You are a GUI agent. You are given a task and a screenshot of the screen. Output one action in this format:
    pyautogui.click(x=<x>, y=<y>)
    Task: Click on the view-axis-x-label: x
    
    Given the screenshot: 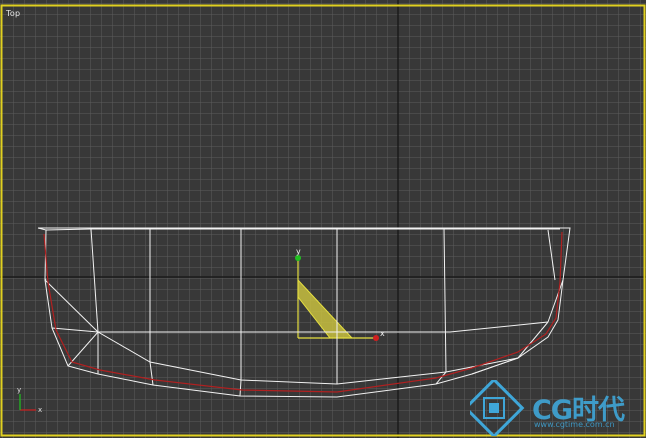 What is the action you would take?
    pyautogui.click(x=40, y=410)
    